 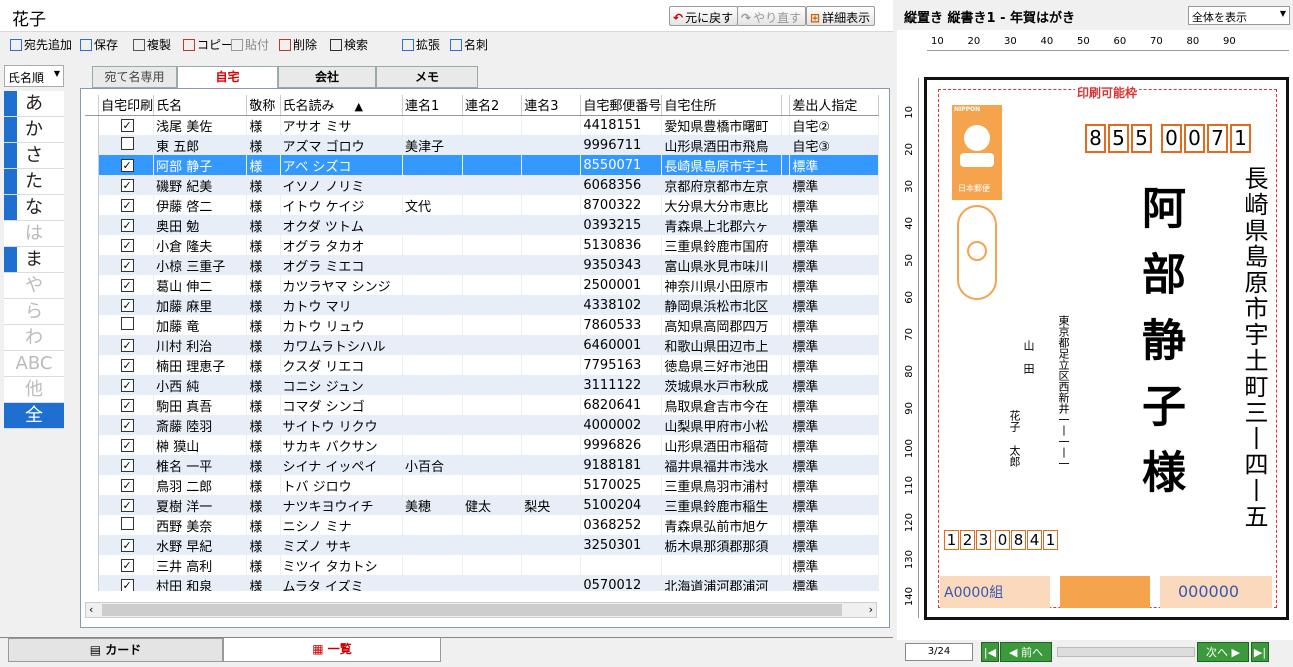 I want to click on cell-reading: アベ シズコ, so click(x=341, y=165).